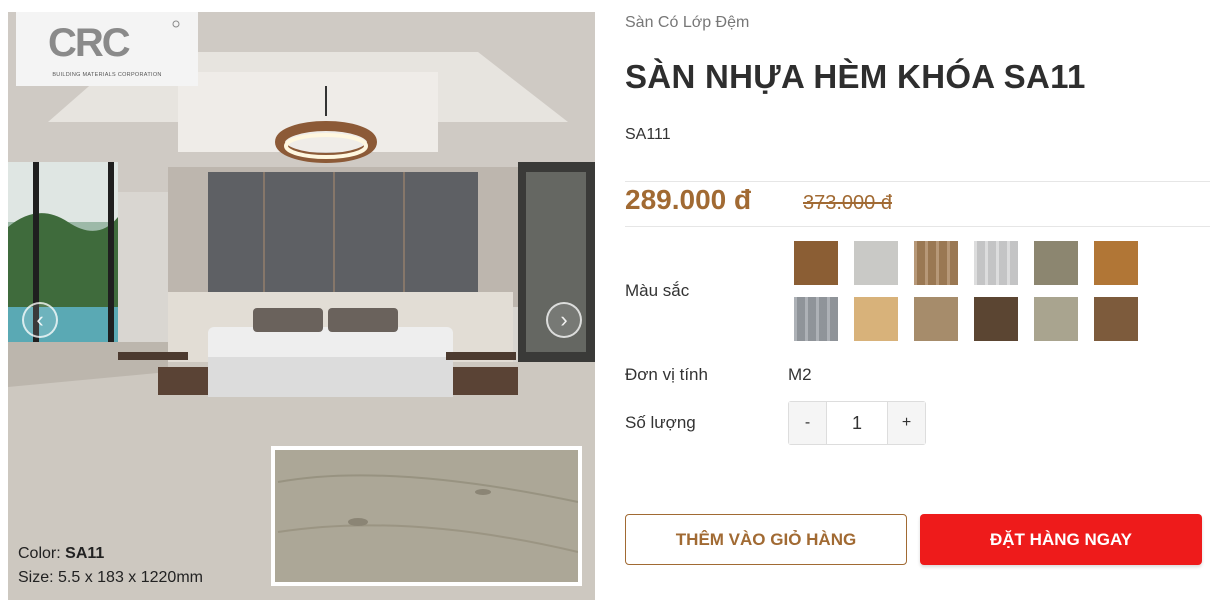 This screenshot has width=1210, height=600. I want to click on quantity-stepper: - +, so click(857, 423).